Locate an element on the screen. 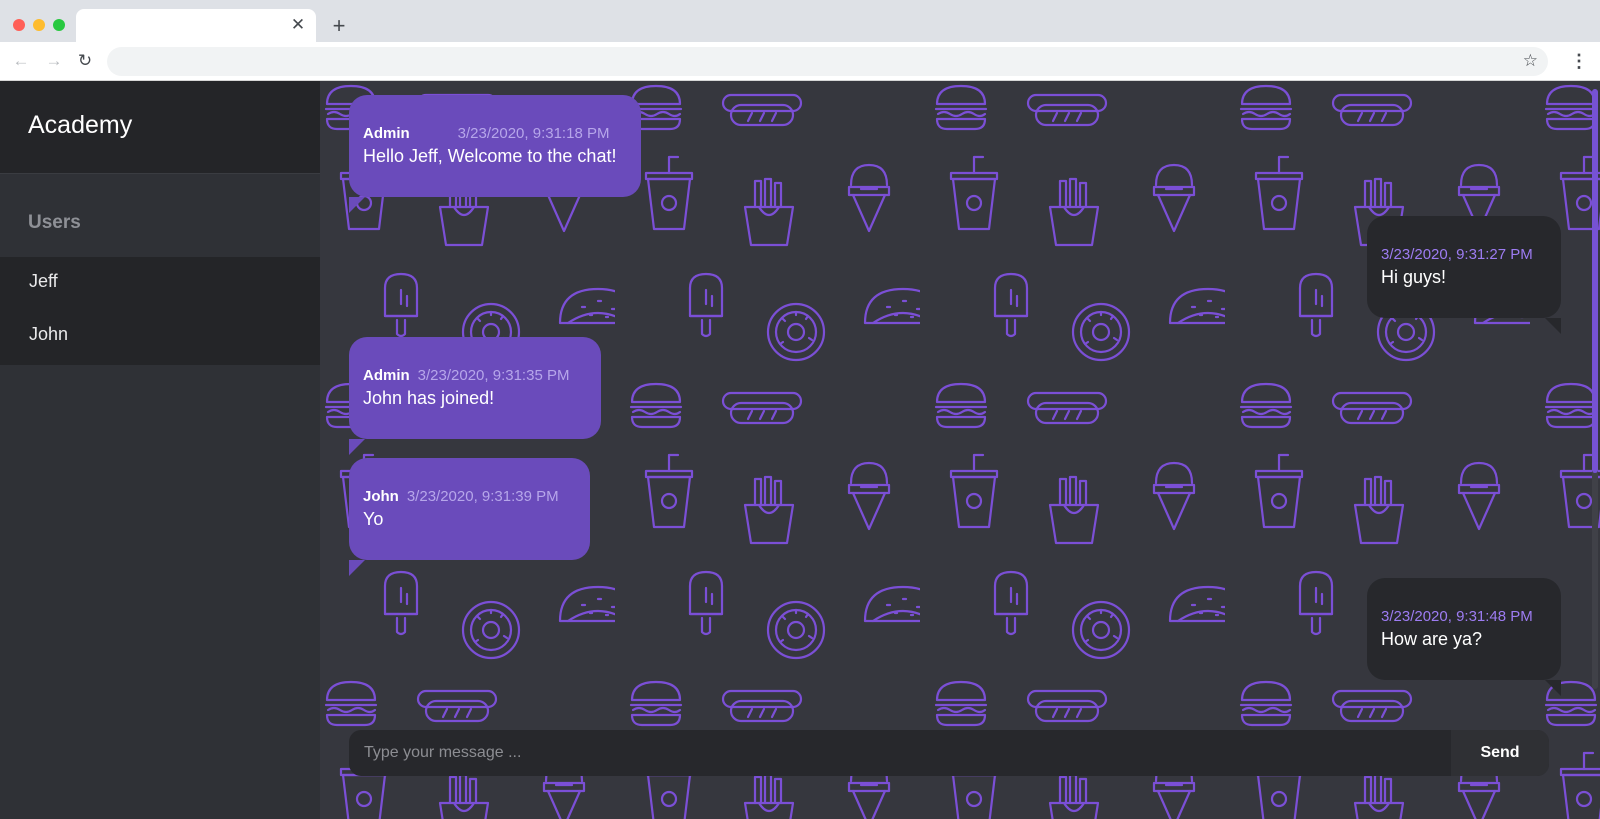  message-input is located at coordinates (899, 753).